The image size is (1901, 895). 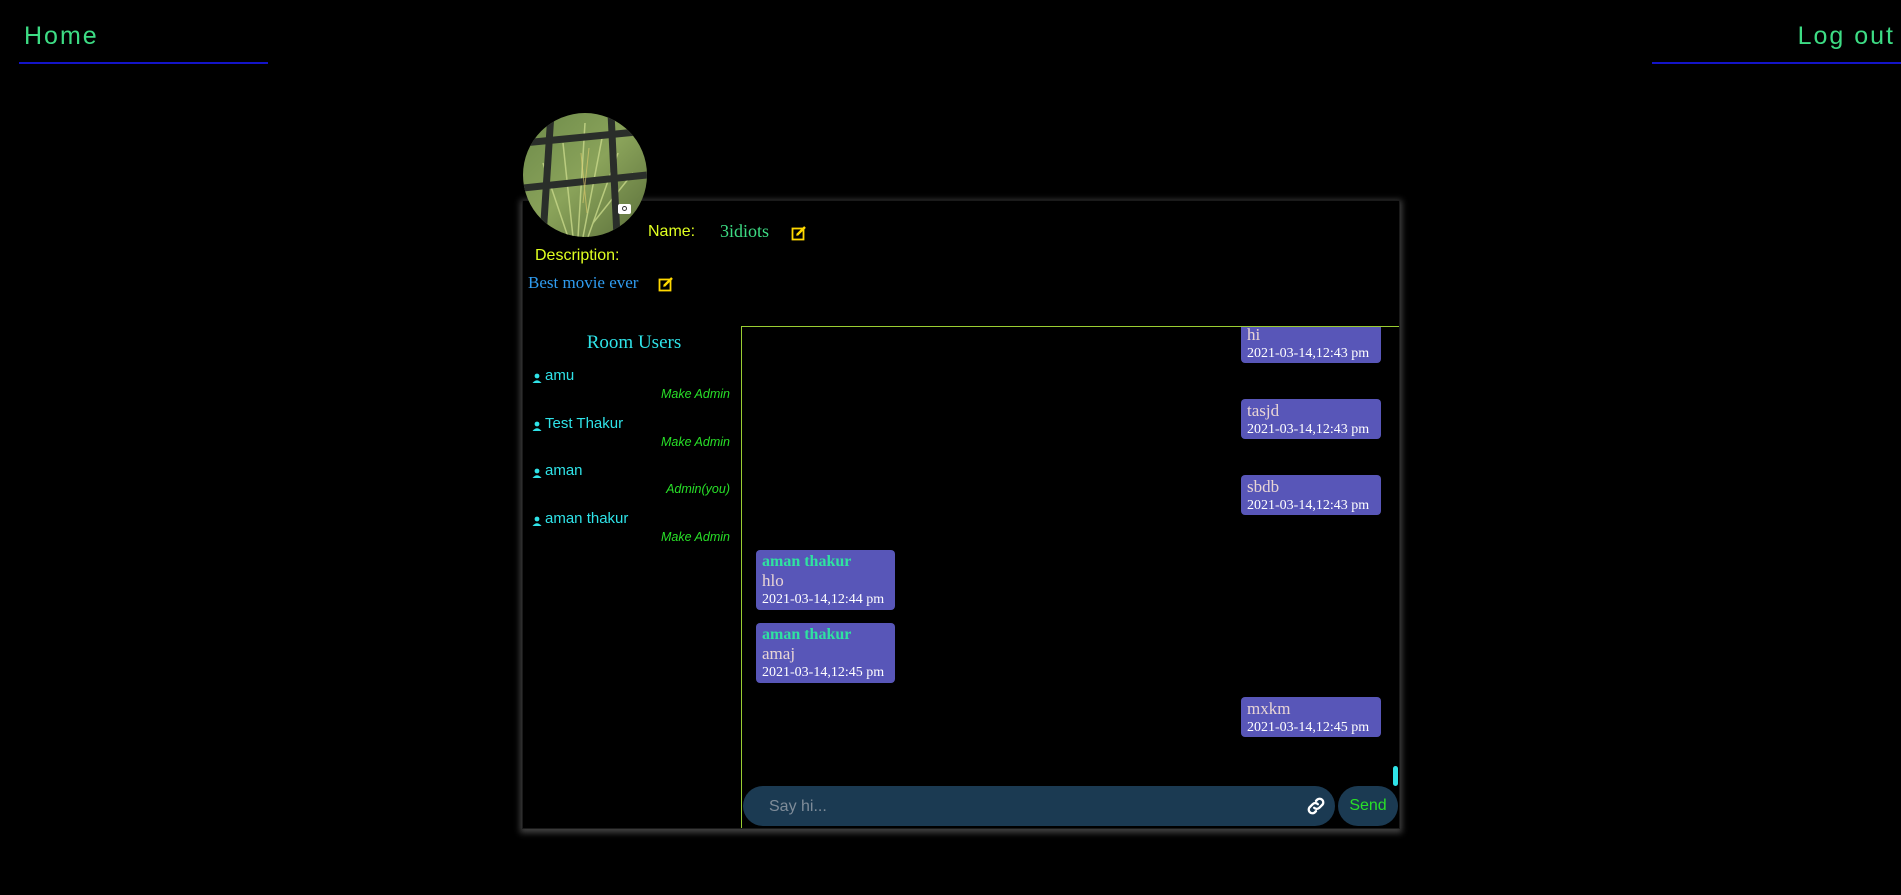 What do you see at coordinates (1311, 495) in the screenshot?
I see `message-bubble: sbdb 2021-03-14,12:43 pm` at bounding box center [1311, 495].